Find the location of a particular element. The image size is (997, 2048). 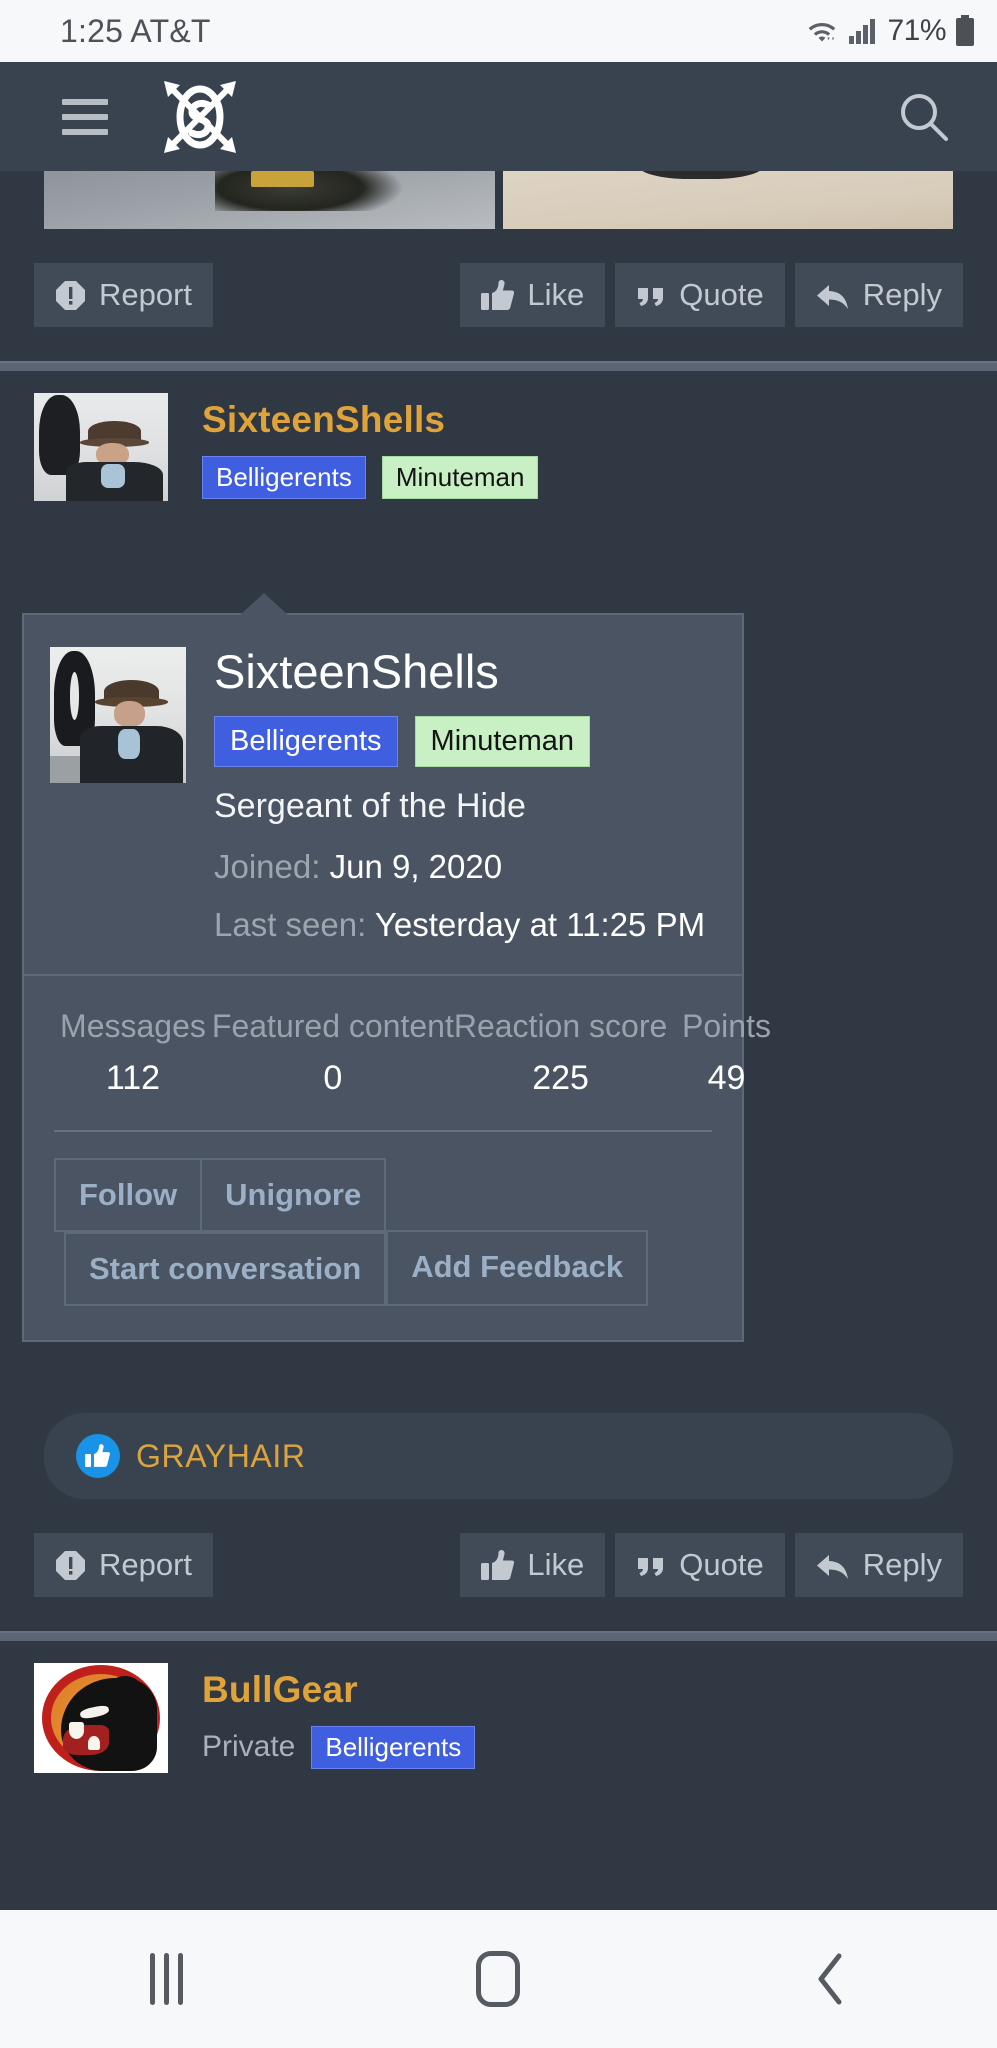

post-badge-row: Private Belligerents is located at coordinates (339, 1747).